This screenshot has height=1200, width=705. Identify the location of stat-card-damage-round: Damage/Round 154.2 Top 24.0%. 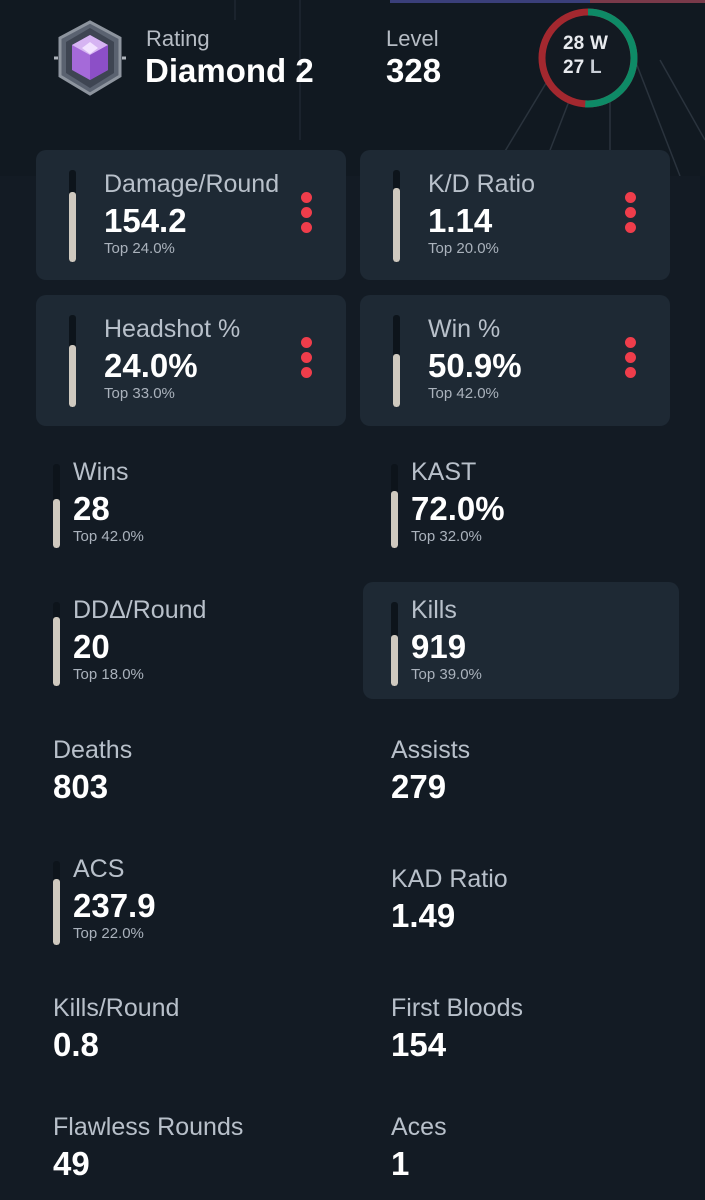
(191, 215).